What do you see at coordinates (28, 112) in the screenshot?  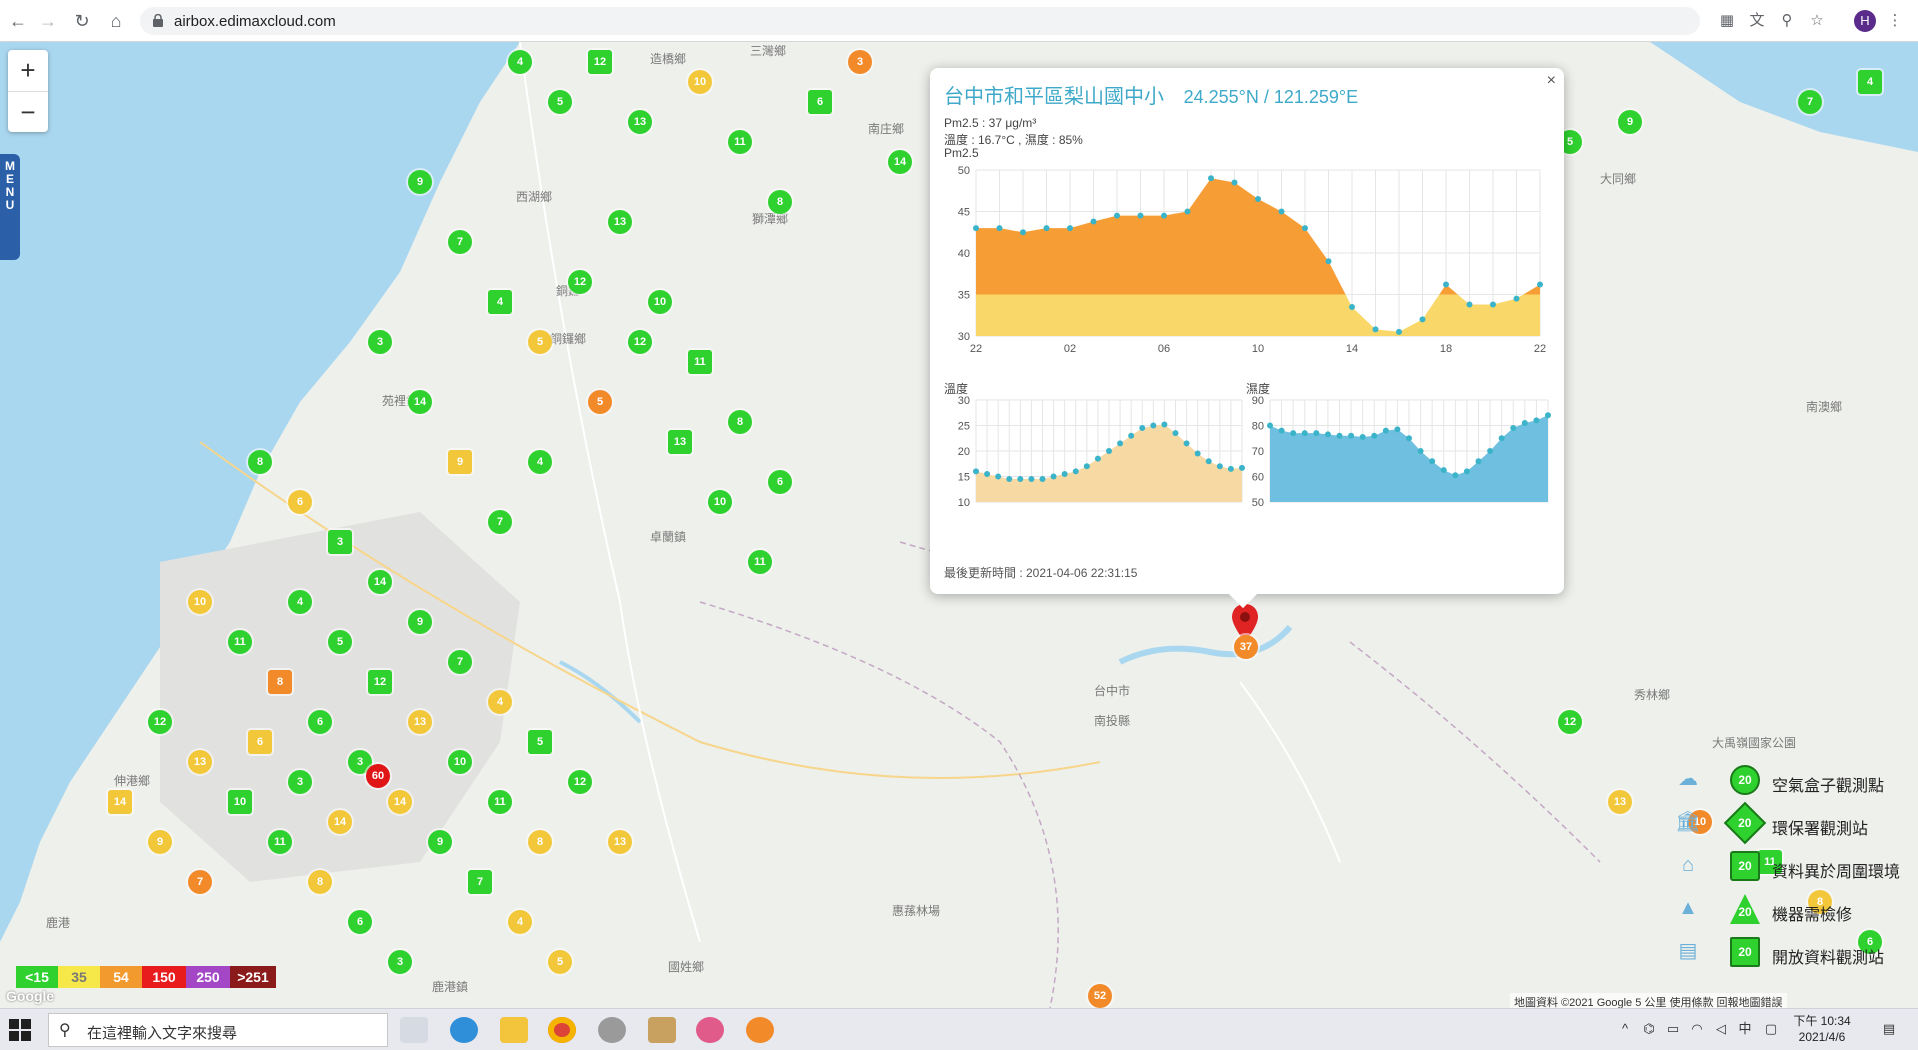 I see `zoom-out-button: −` at bounding box center [28, 112].